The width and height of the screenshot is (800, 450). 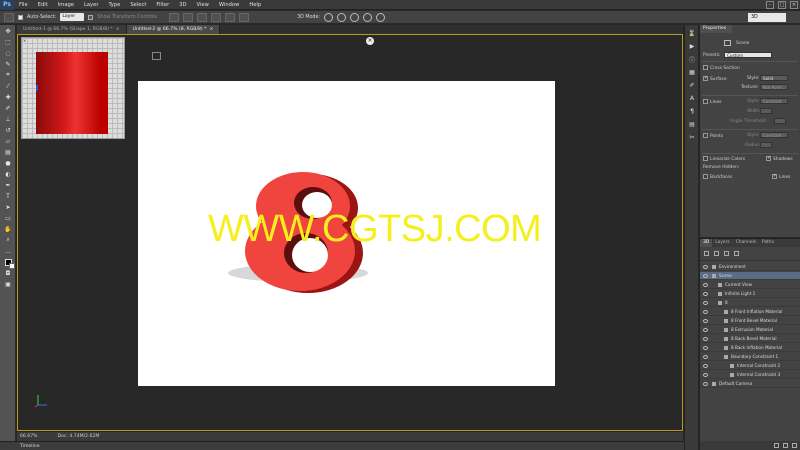 I want to click on scene-tree-row: Internal Constraint 2, so click(x=750, y=366).